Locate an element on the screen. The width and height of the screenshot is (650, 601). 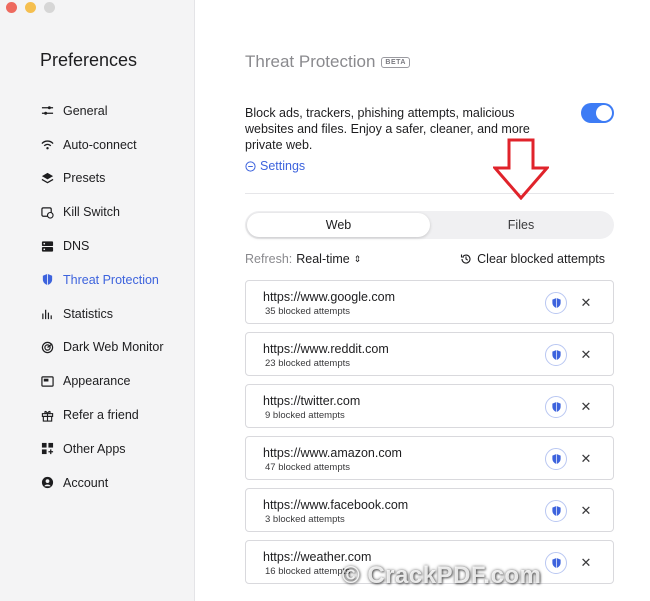
sidebar-item-general: General is located at coordinates (97, 111).